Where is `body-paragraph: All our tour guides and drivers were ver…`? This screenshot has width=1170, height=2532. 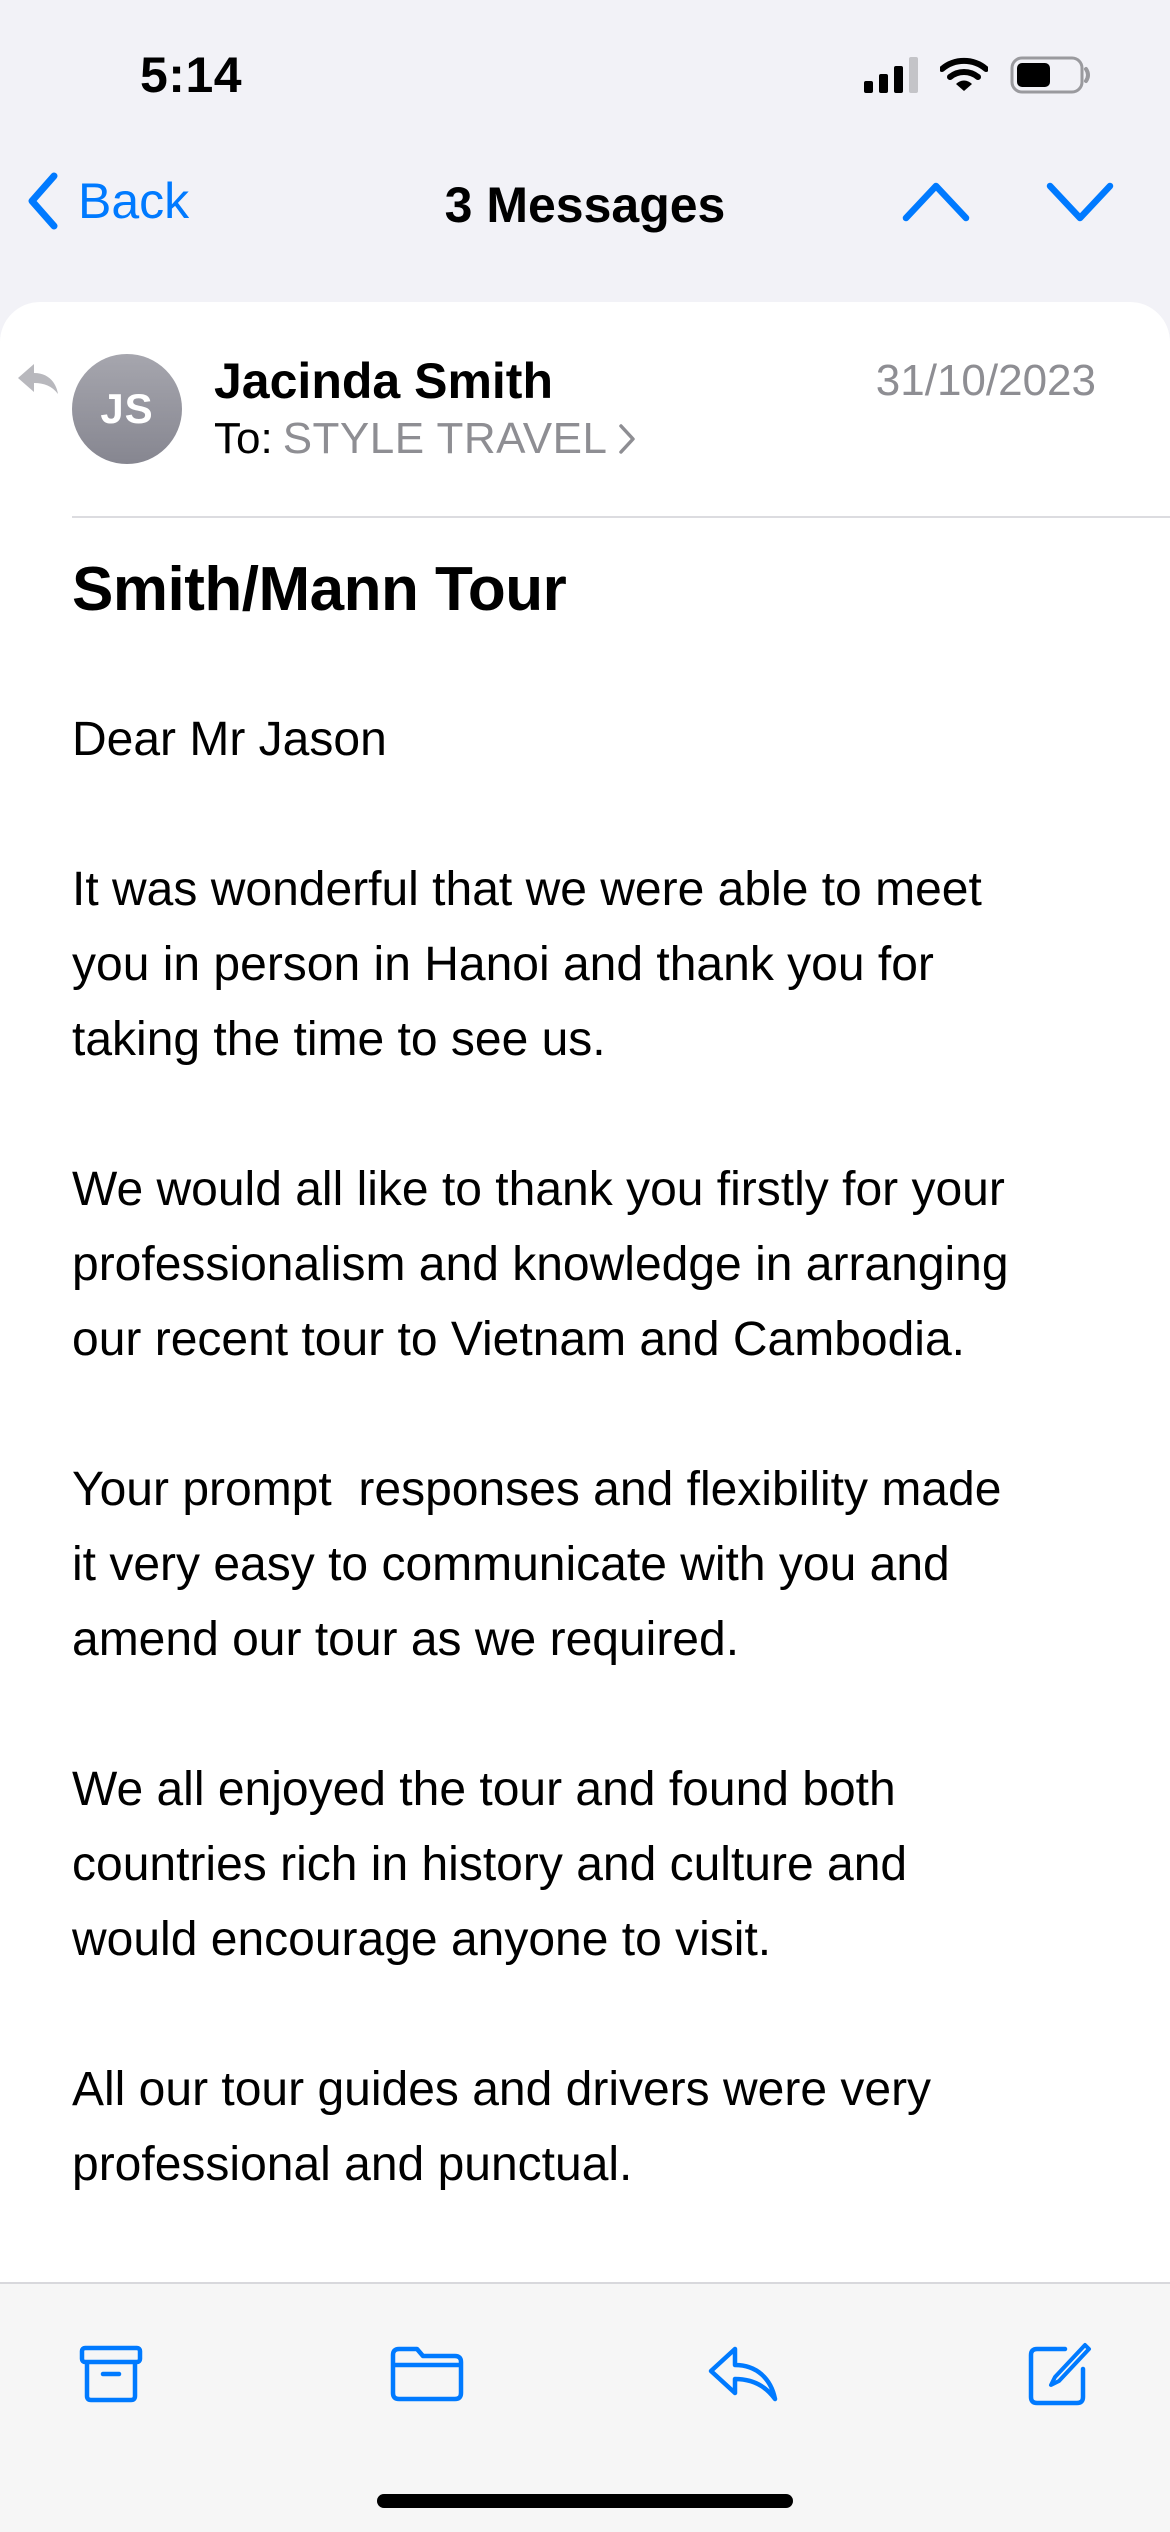
body-paragraph: All our tour guides and drivers were ver… is located at coordinates (502, 2127).